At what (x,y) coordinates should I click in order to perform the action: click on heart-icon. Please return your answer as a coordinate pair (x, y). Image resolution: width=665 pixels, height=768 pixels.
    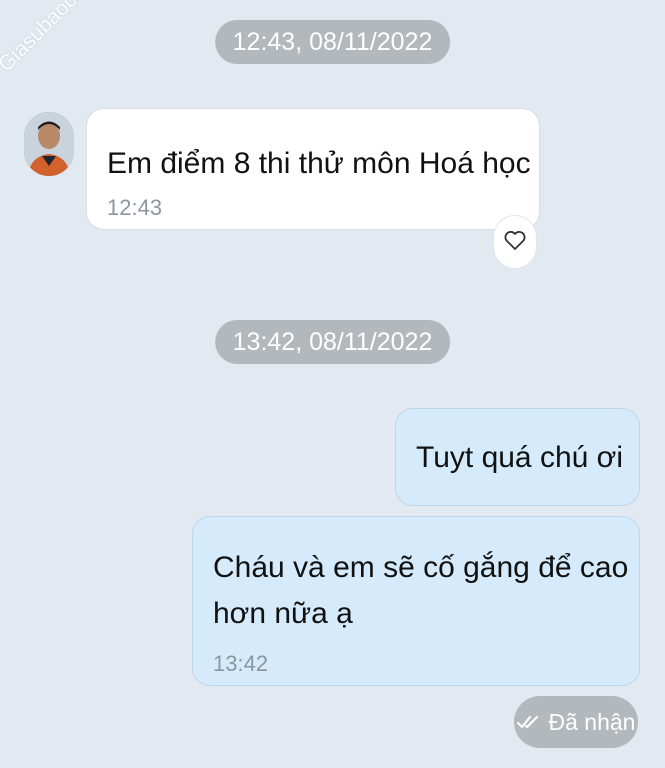
    Looking at the image, I should click on (515, 242).